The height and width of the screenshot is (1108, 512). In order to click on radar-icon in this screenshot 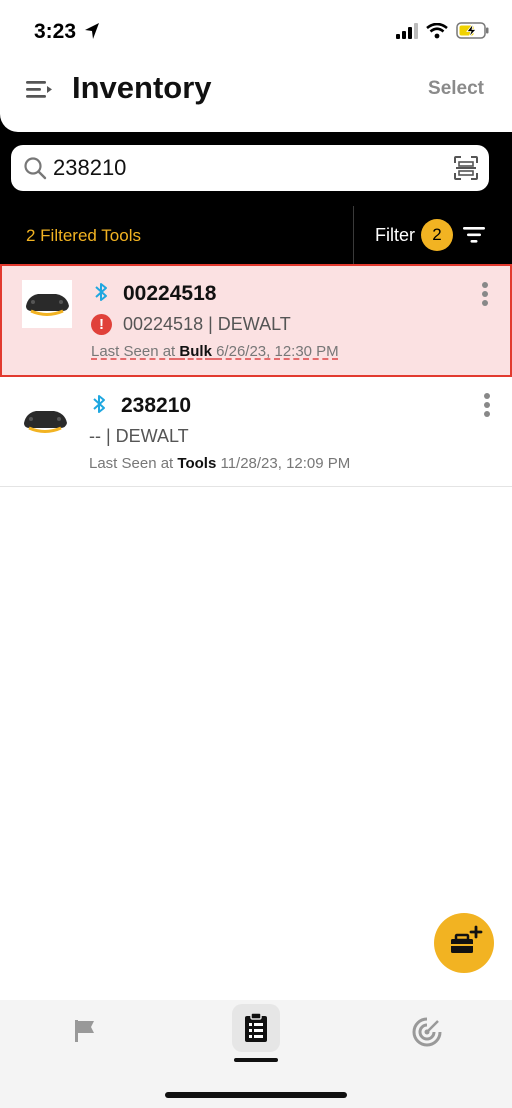, I will do `click(427, 1032)`.